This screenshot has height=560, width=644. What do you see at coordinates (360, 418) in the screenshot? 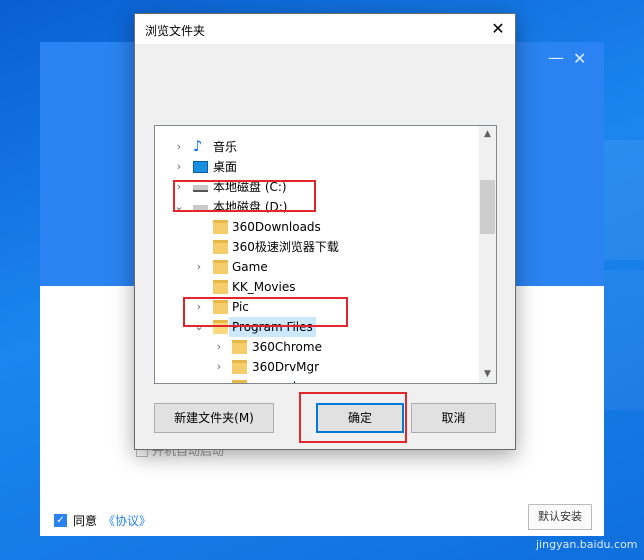
I see `ok-button: 确定` at bounding box center [360, 418].